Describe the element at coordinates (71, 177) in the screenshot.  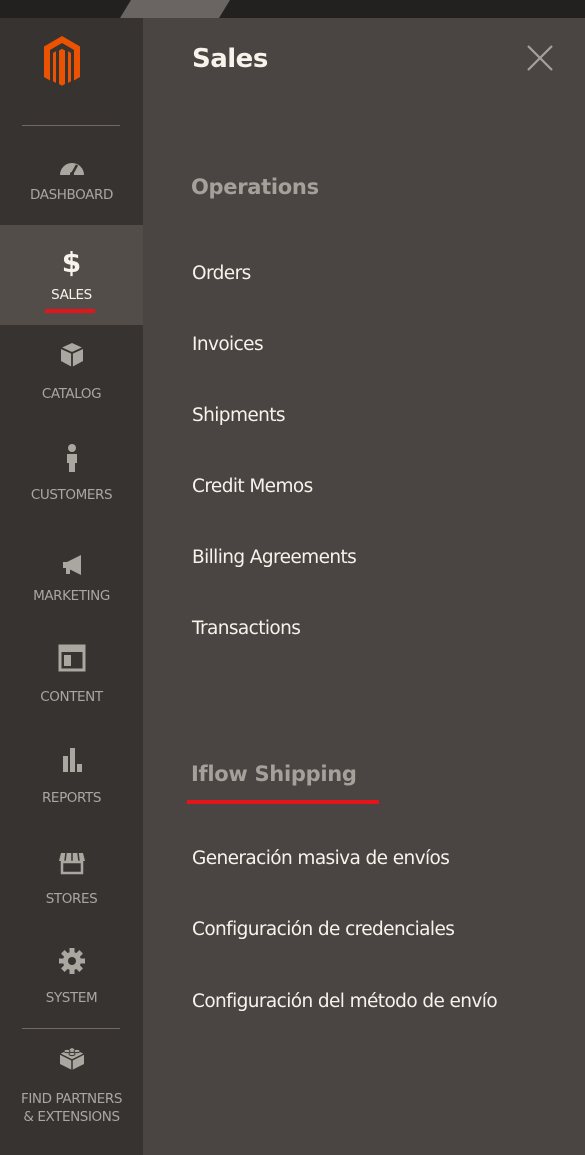
I see `nav-item-dashboard: DASHBOARD` at that location.